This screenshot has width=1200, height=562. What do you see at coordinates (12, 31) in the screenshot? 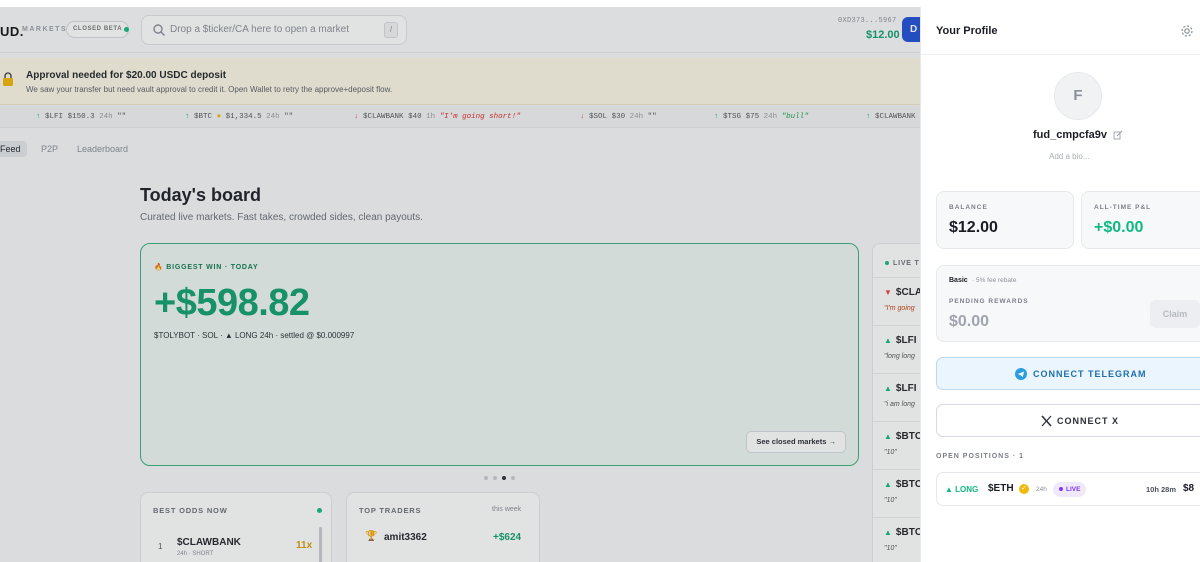
I see `logo: UD.` at bounding box center [12, 31].